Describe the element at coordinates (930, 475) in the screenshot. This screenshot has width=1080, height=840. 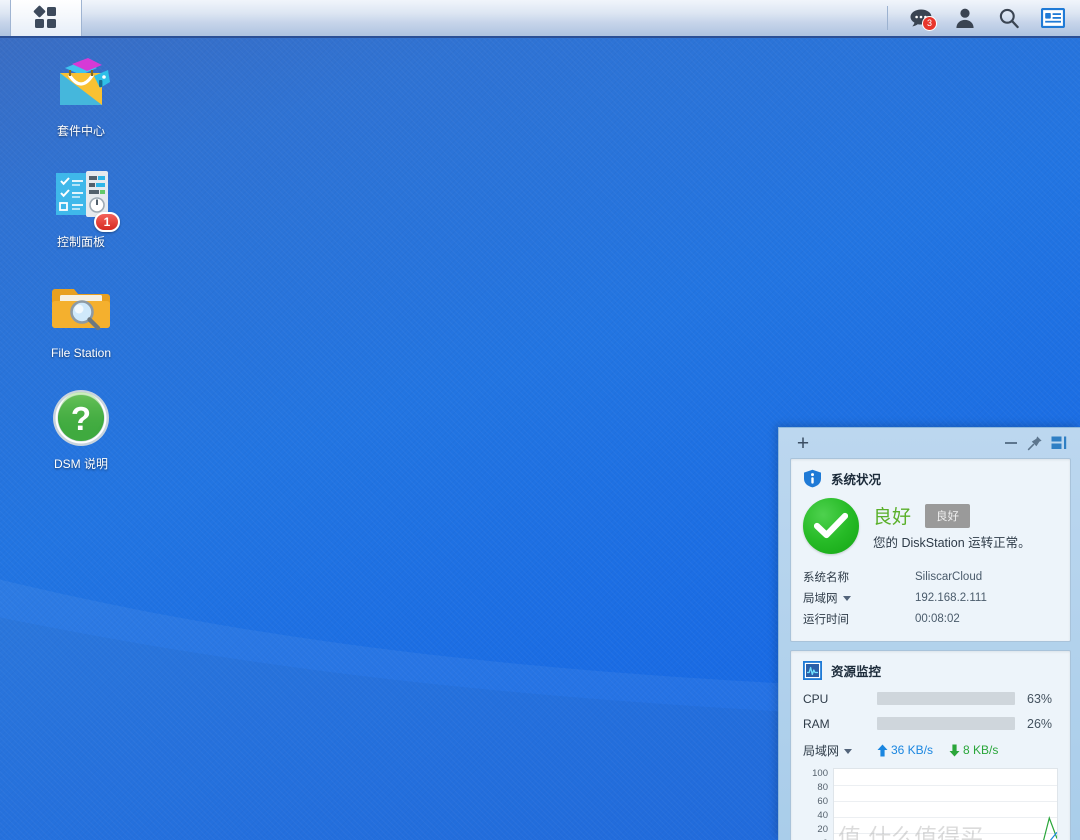
I see `system-health-title-row: 系统状况` at that location.